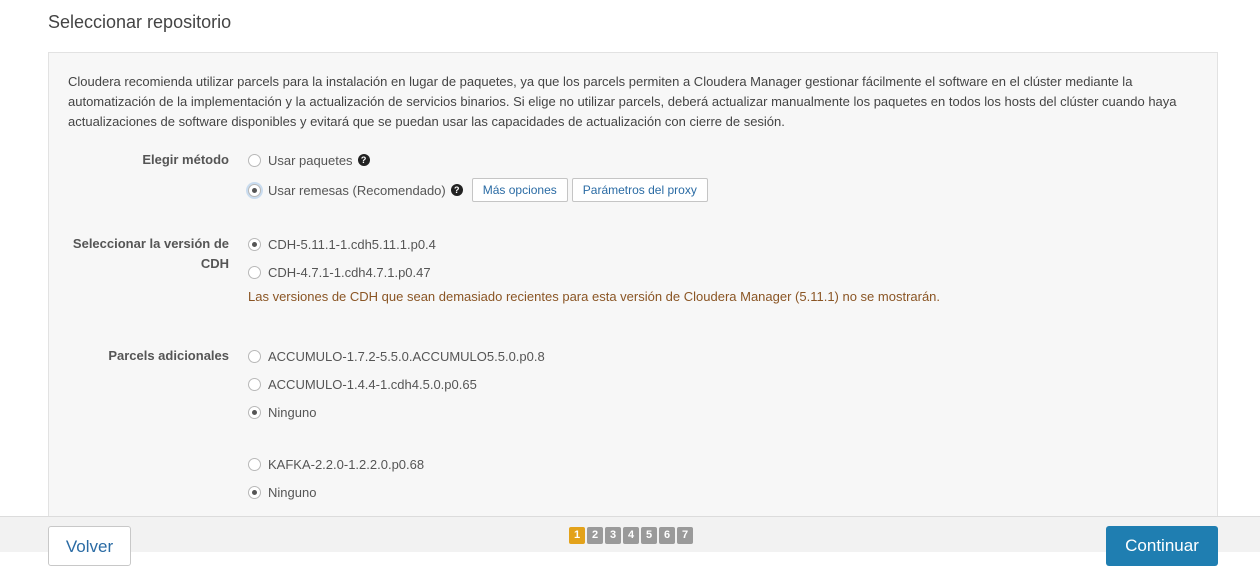 This screenshot has height=567, width=1260. Describe the element at coordinates (595, 535) in the screenshot. I see `step-2: 2` at that location.